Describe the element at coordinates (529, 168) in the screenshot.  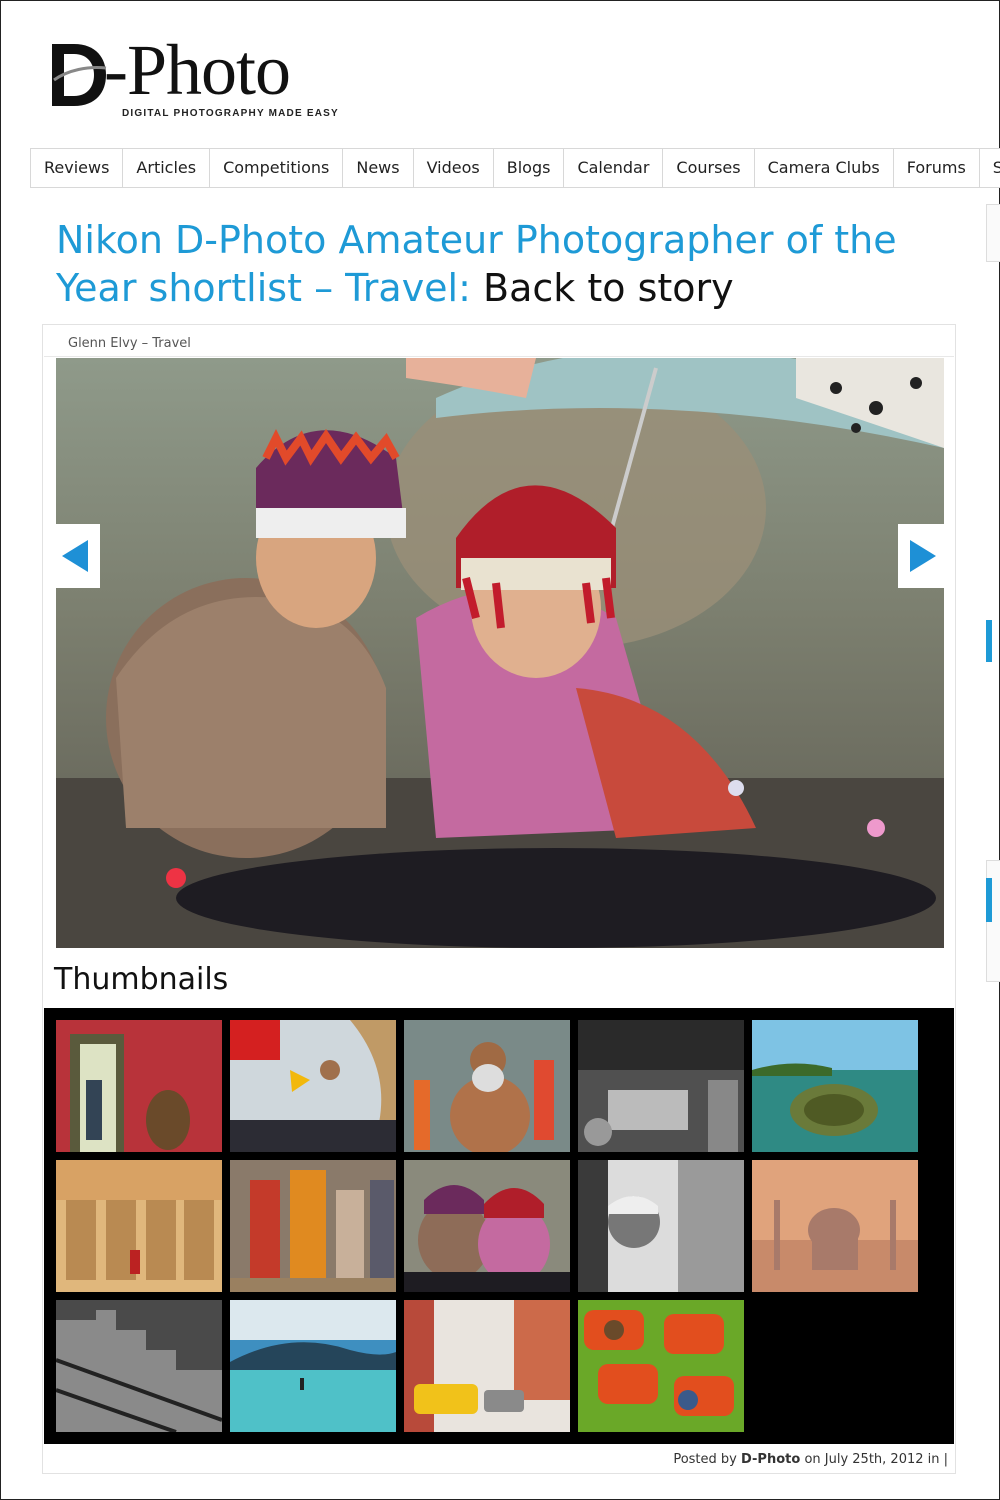
I see `nav-item-blogs: Blogs` at that location.